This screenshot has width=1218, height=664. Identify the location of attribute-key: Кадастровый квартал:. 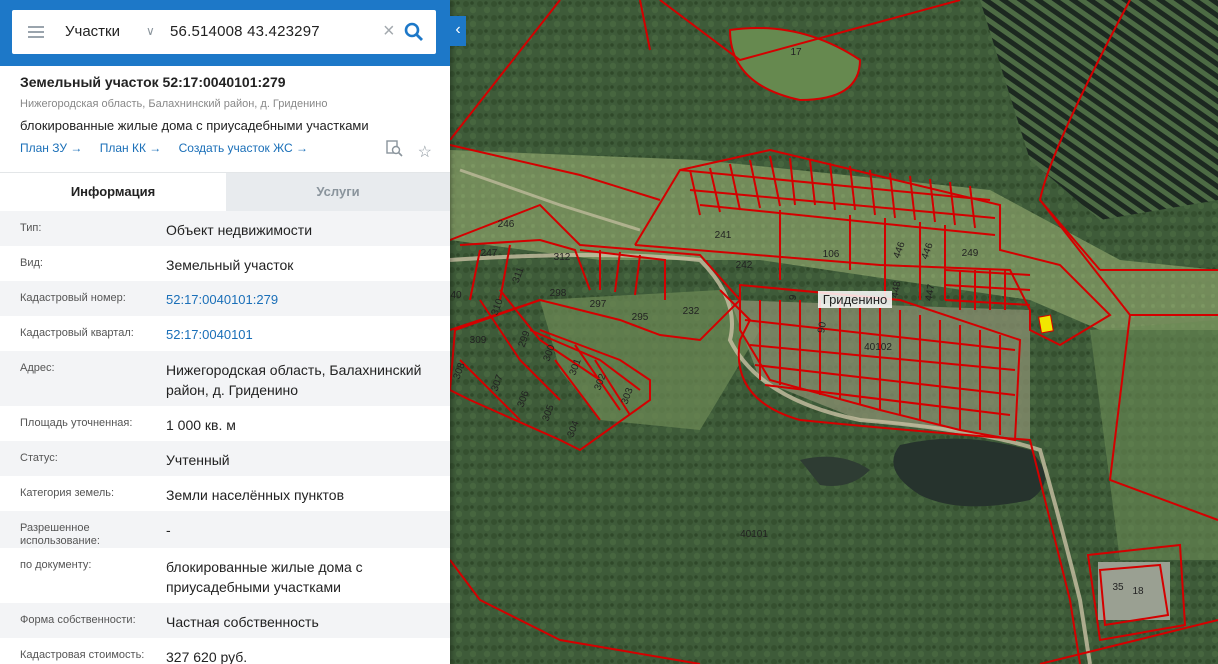
(77, 333).